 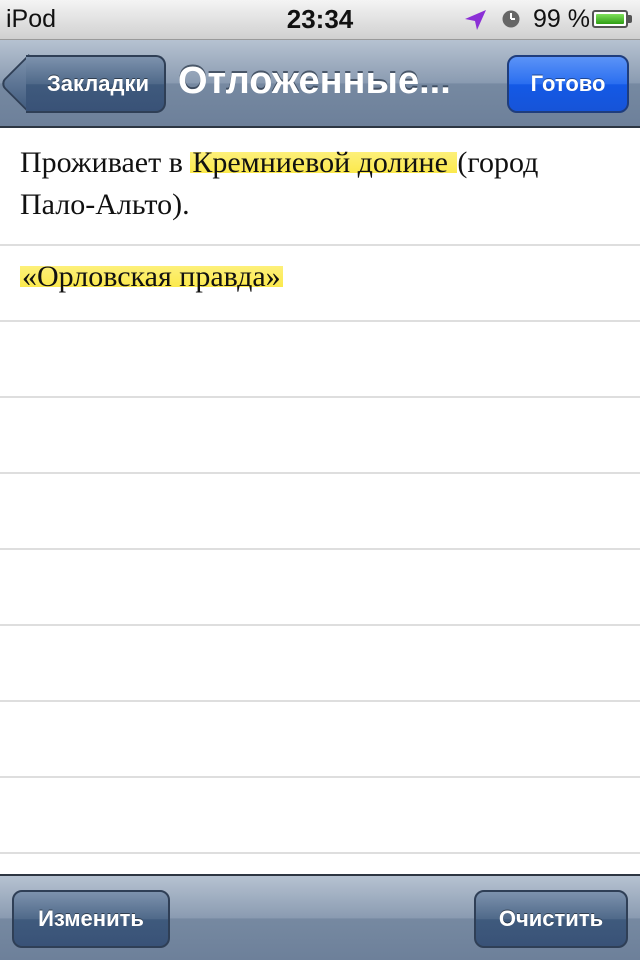 What do you see at coordinates (561, 19) in the screenshot?
I see `battery-percent: 99 %` at bounding box center [561, 19].